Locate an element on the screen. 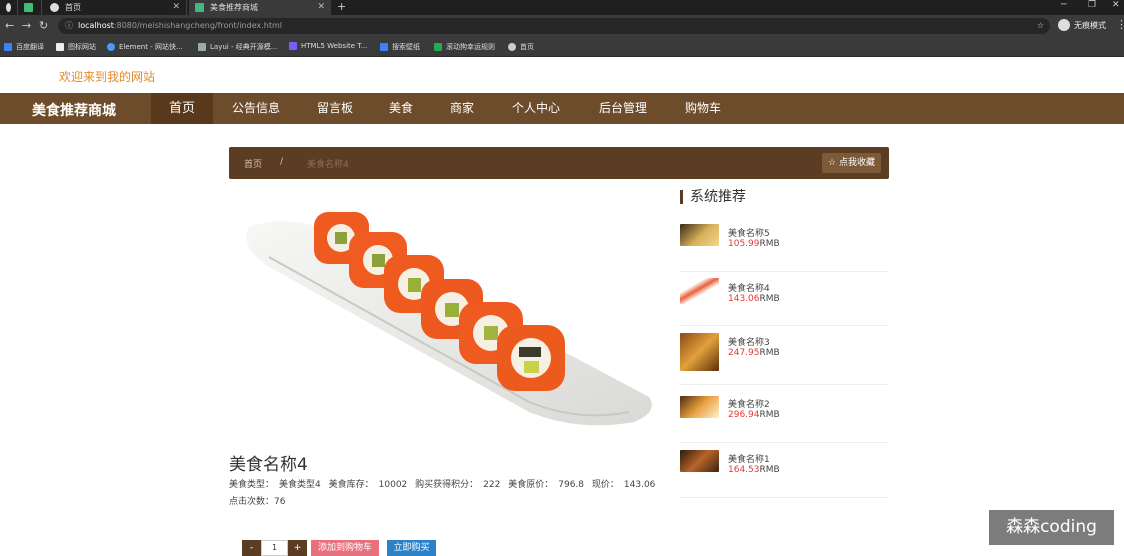 The height and width of the screenshot is (556, 1124). bookmark-item: 滚动狗幸运规则 is located at coordinates (464, 47).